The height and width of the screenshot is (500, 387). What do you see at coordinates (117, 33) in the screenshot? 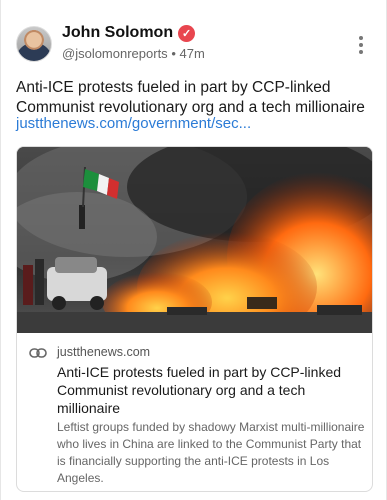
I see `author-name: John Solomon` at bounding box center [117, 33].